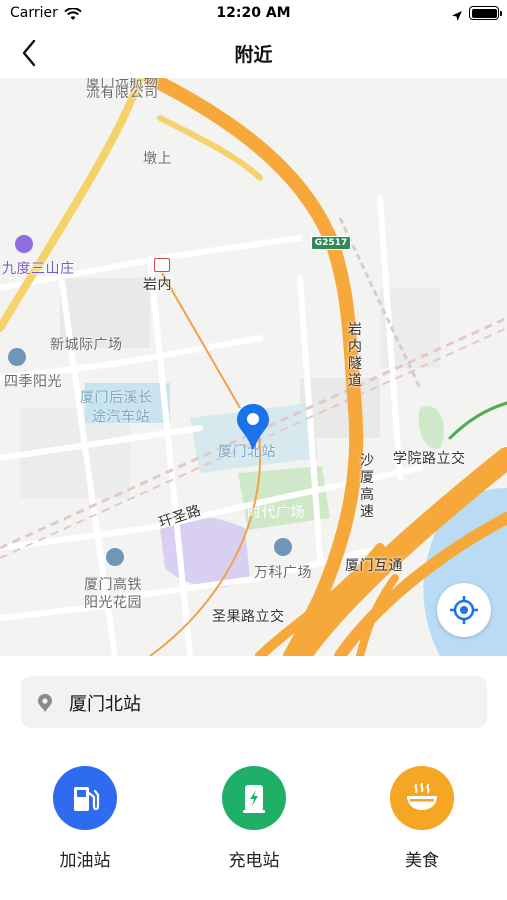  Describe the element at coordinates (85, 861) in the screenshot. I see `category-label: 加油站` at that location.